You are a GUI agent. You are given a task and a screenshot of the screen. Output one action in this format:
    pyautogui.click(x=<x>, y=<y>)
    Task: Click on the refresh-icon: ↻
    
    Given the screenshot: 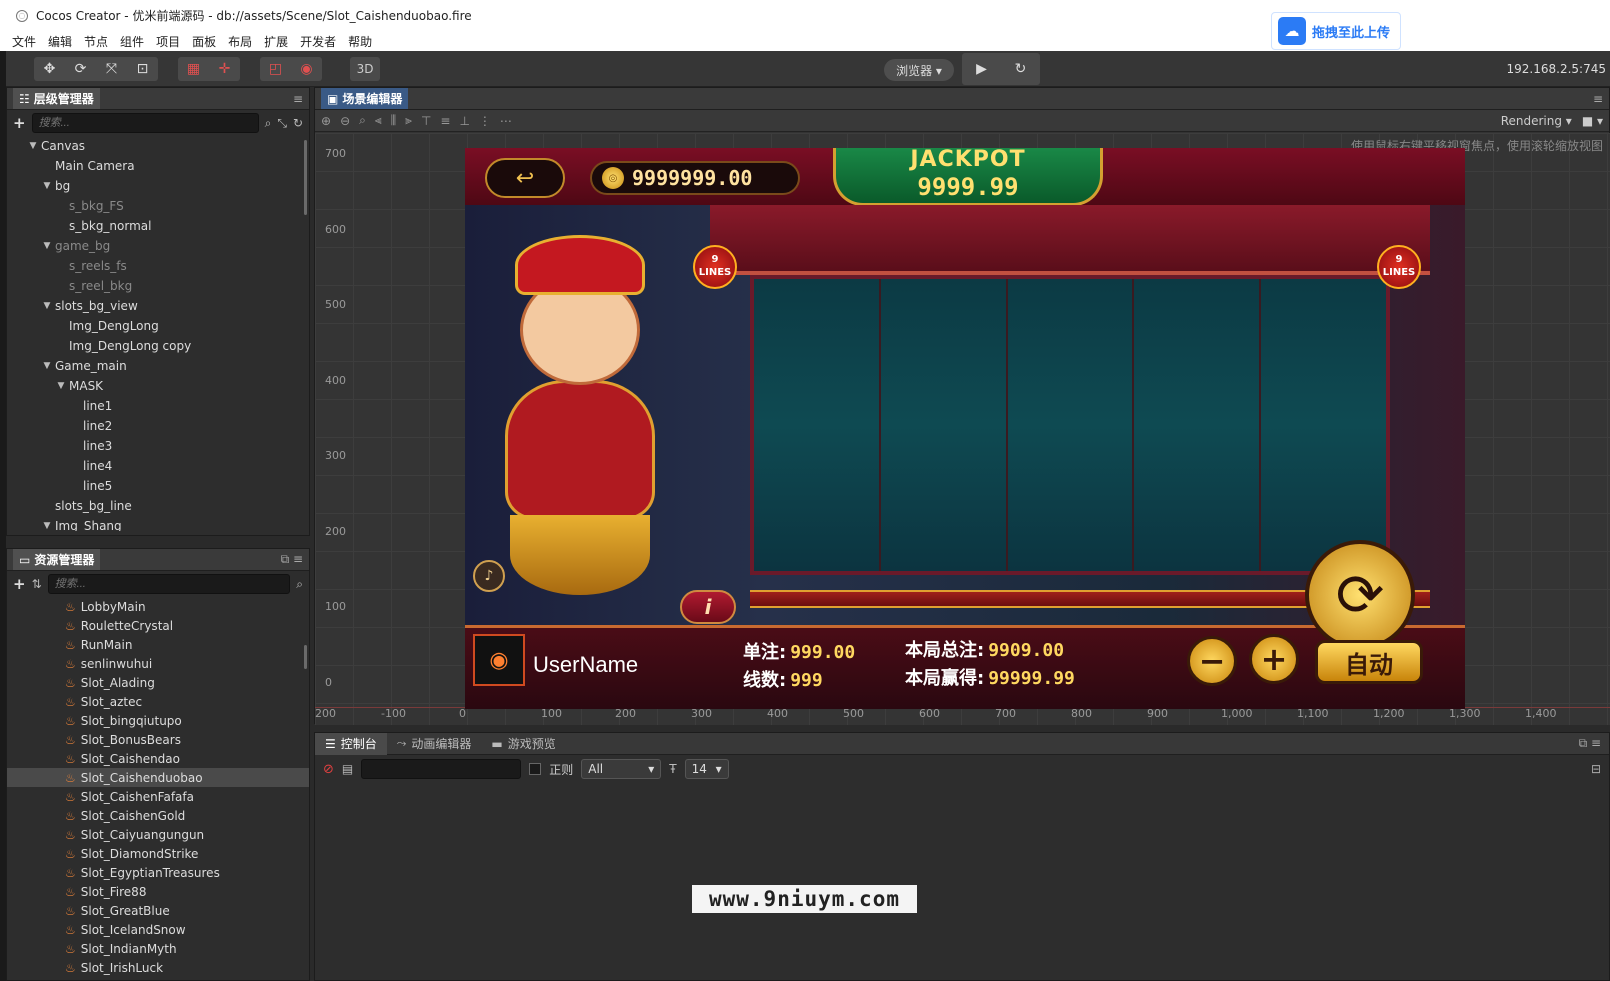 What is the action you would take?
    pyautogui.click(x=298, y=123)
    